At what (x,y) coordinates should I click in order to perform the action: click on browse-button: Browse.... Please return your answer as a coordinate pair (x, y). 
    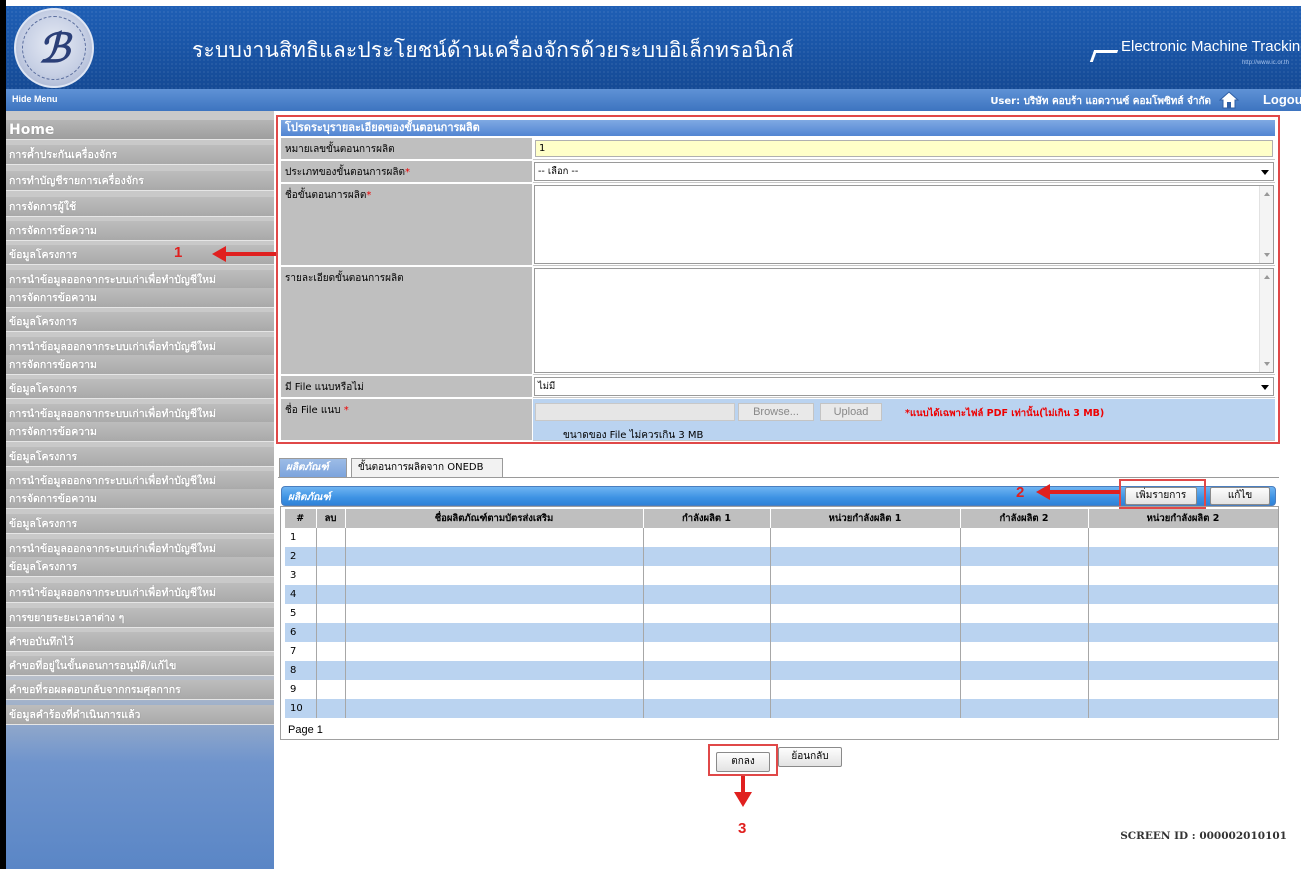
    Looking at the image, I should click on (776, 412).